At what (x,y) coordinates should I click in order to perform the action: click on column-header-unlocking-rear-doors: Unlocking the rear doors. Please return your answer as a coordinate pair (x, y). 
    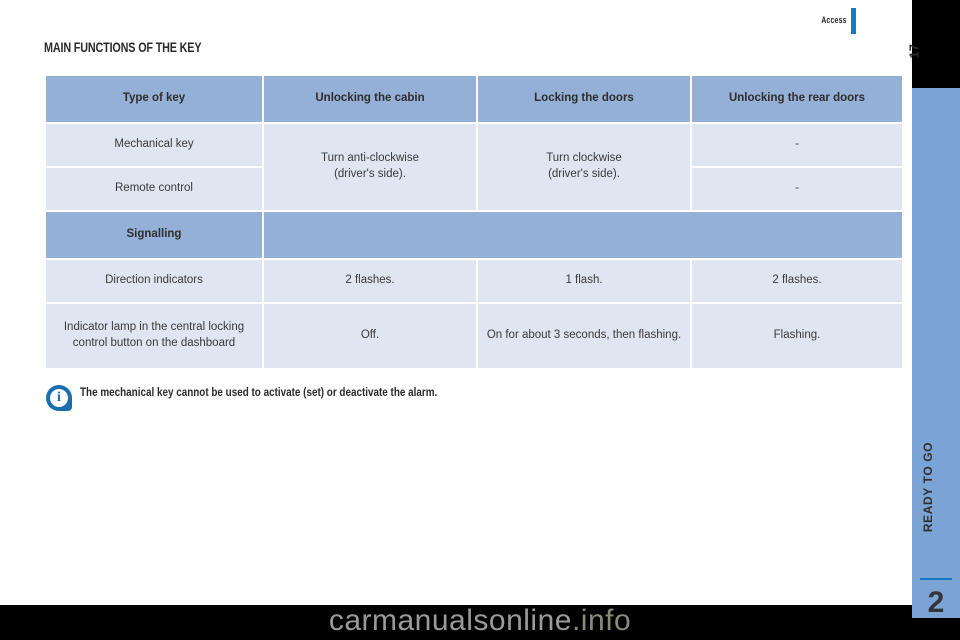
    Looking at the image, I should click on (797, 99).